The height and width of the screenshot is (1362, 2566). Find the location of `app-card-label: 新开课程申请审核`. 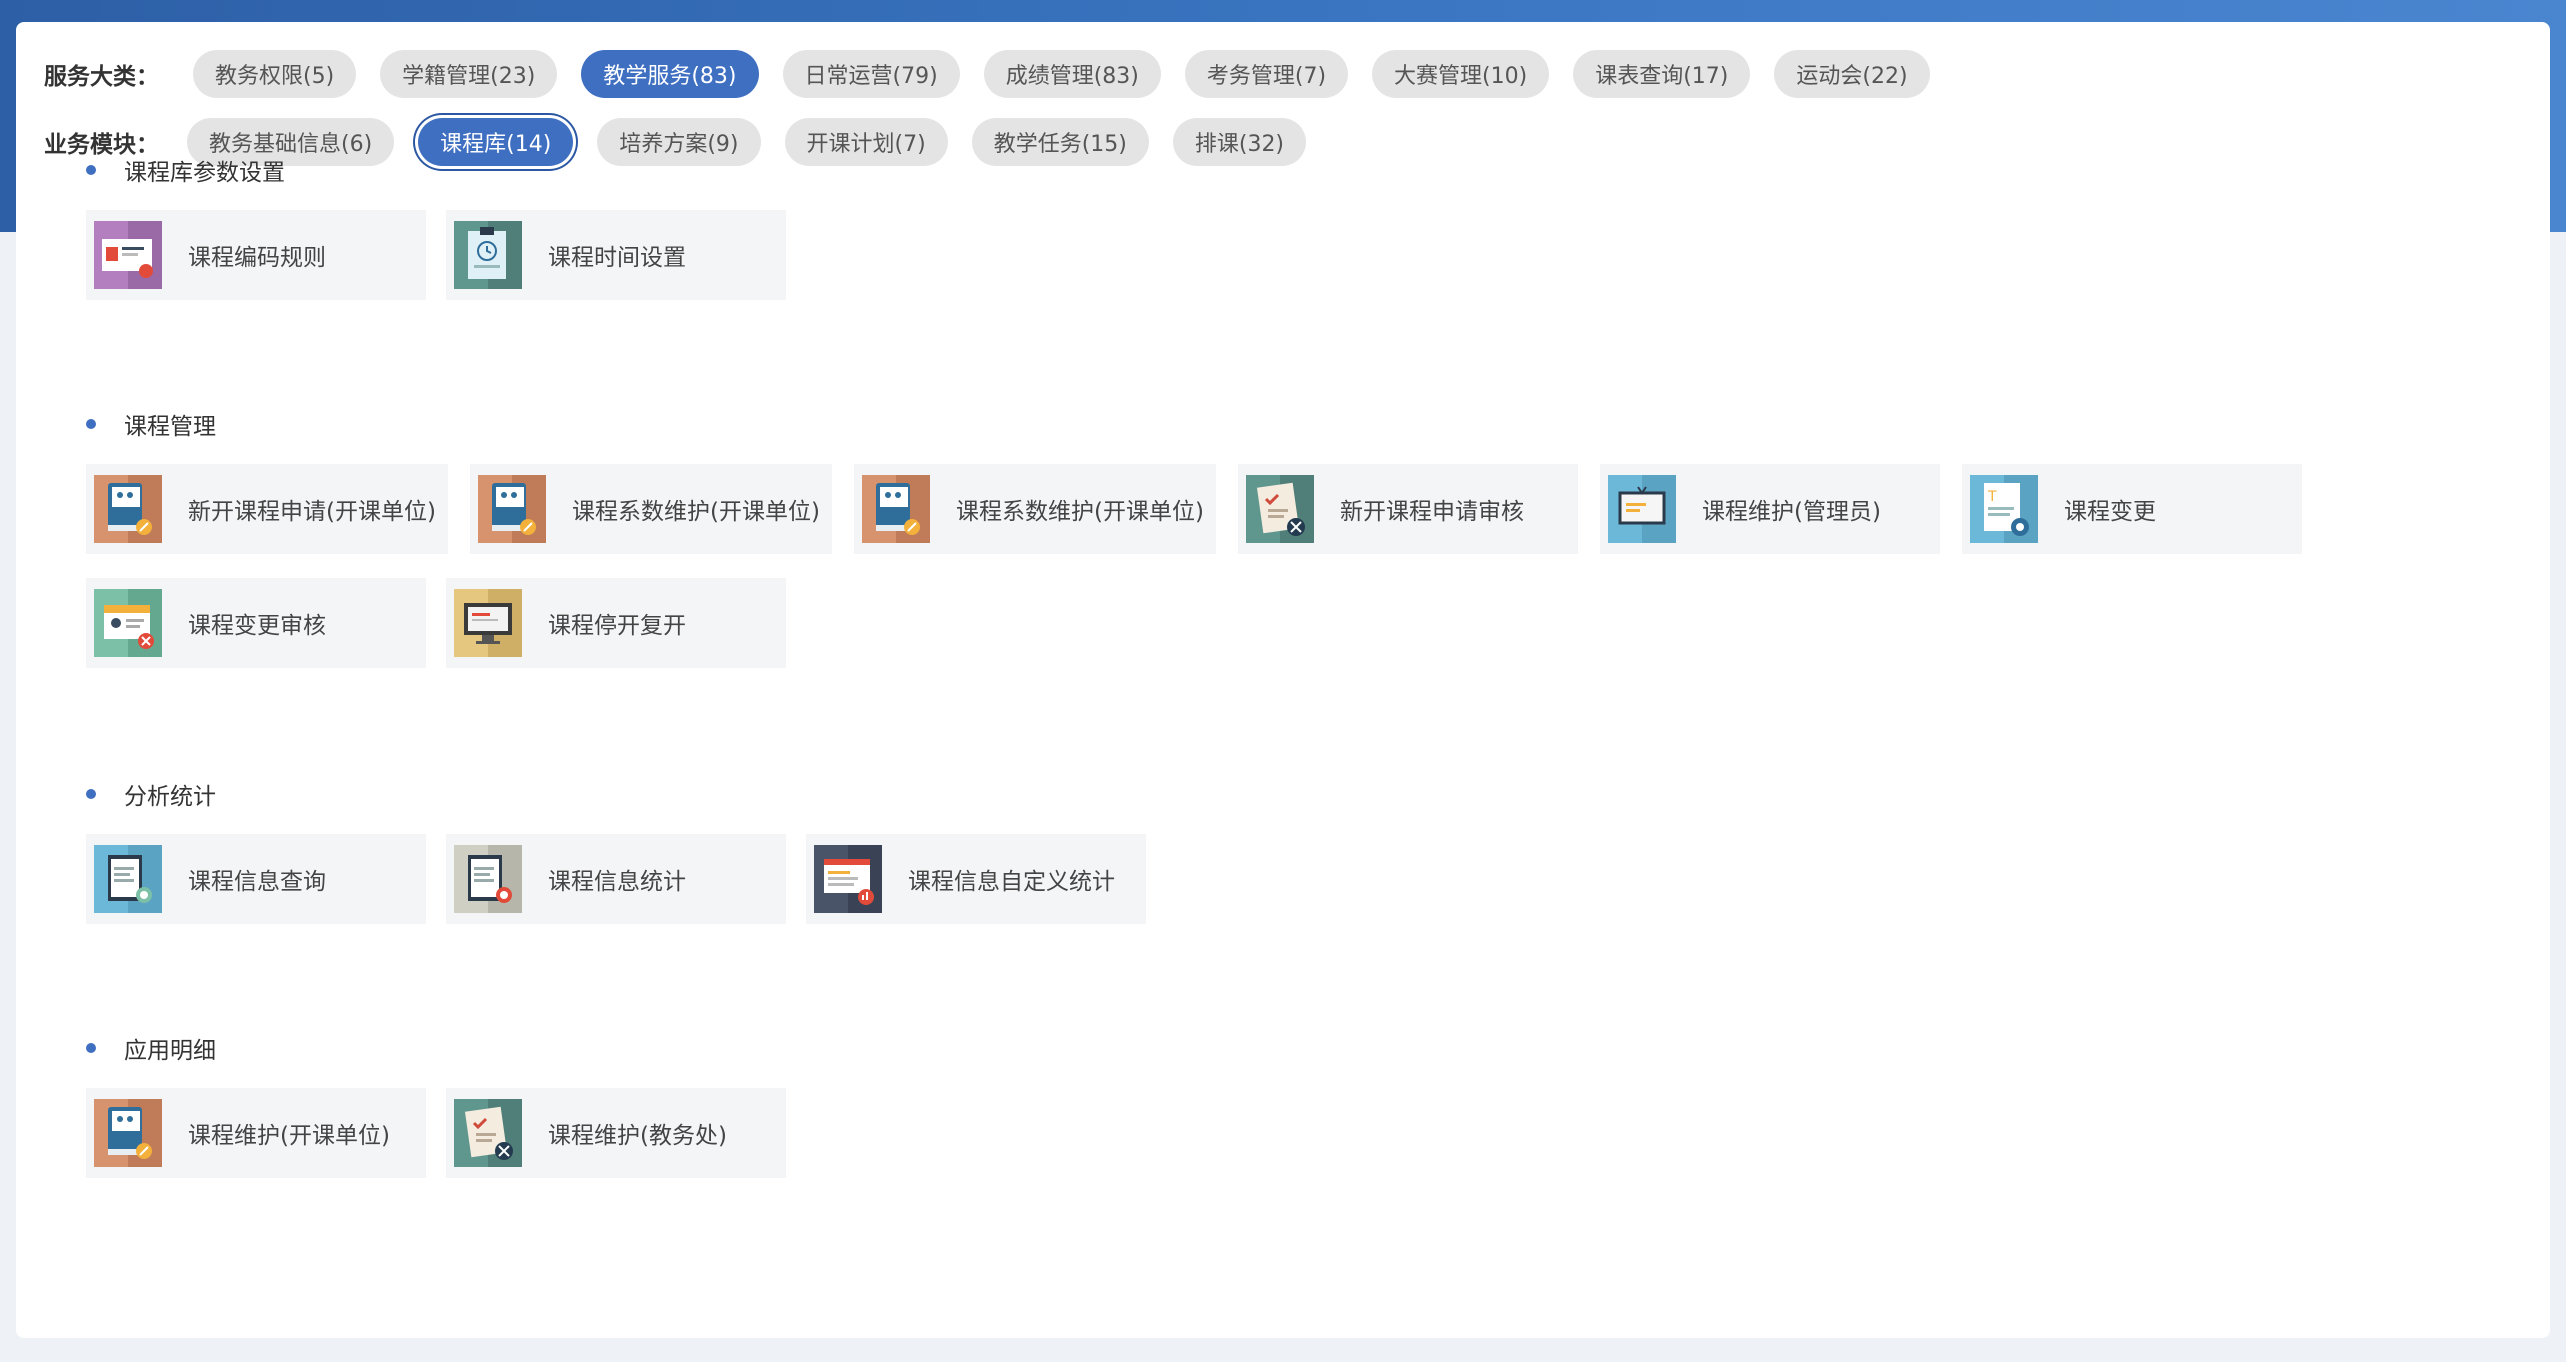

app-card-label: 新开课程申请审核 is located at coordinates (1432, 512).